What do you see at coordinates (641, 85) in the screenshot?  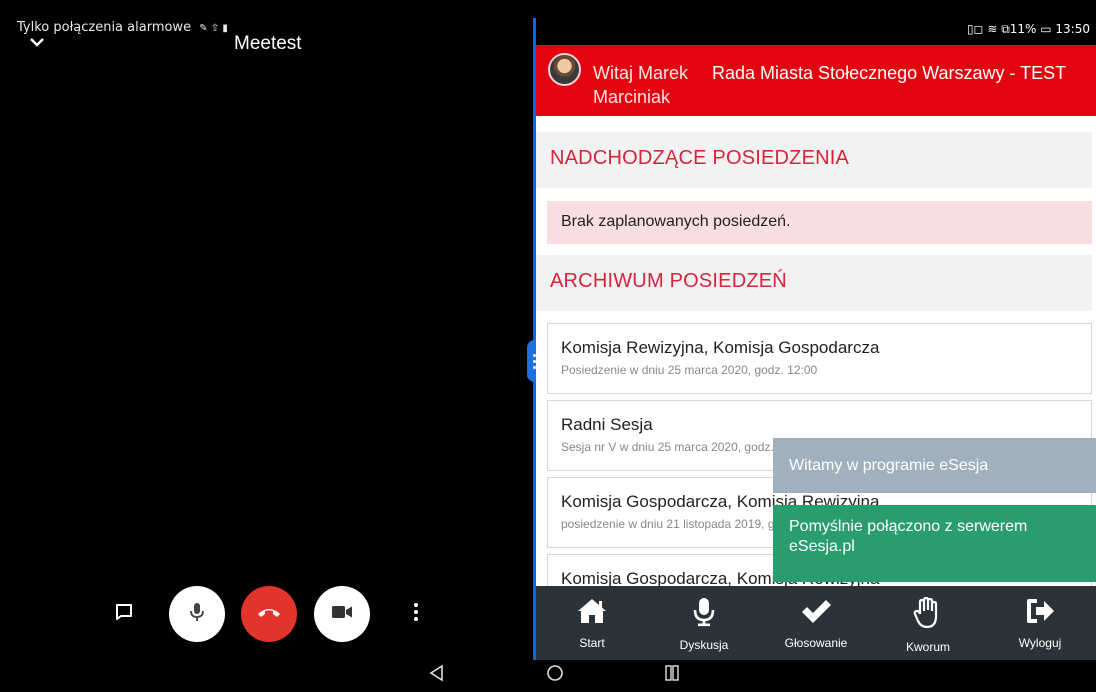 I see `user-greeting: Witaj Marek Marciniak` at bounding box center [641, 85].